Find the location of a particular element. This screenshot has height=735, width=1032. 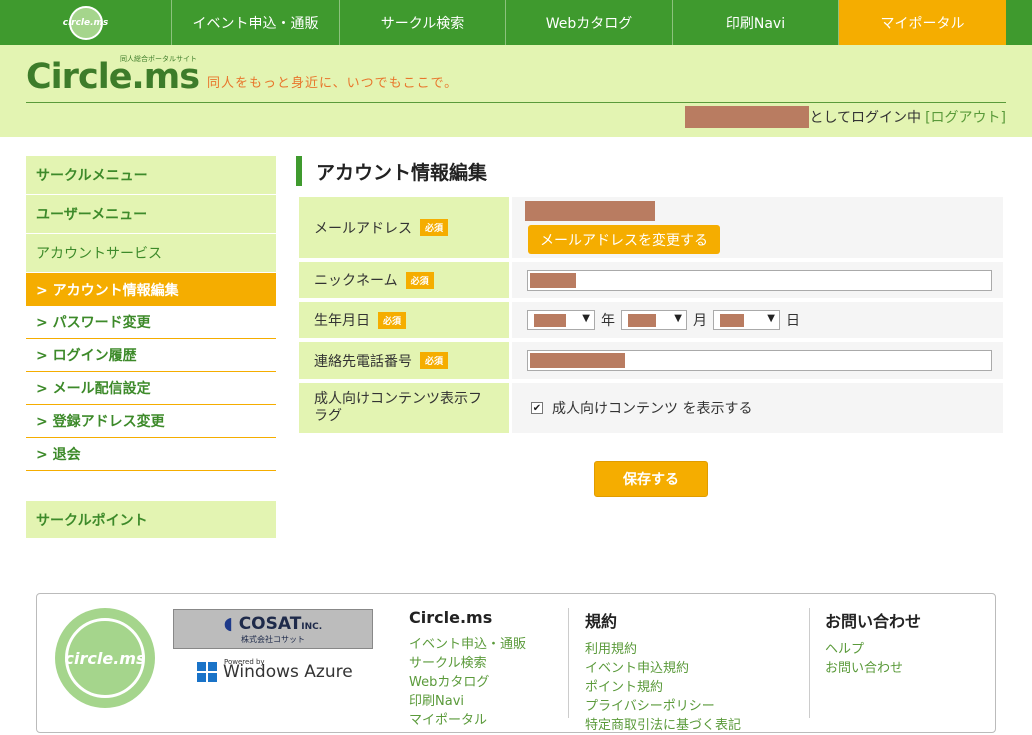

birthday-value: ▼ 年 ▼ 月 ▼ 日 is located at coordinates (757, 320).